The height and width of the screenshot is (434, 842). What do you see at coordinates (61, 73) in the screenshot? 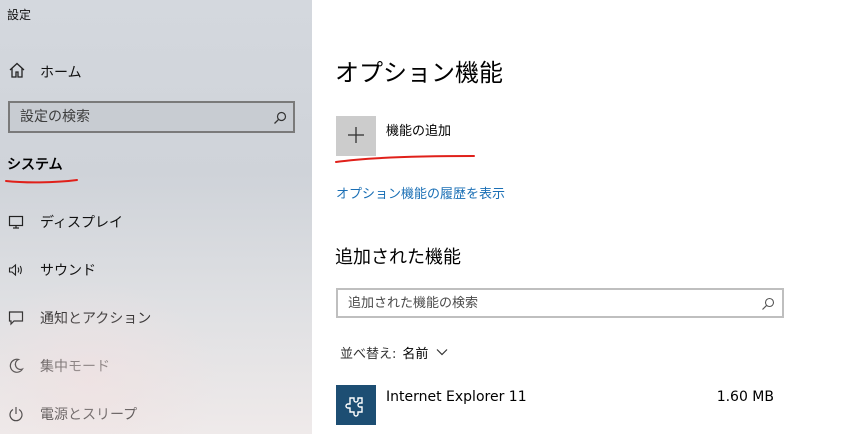
I see `sidebar-item-label: ホーム` at bounding box center [61, 73].